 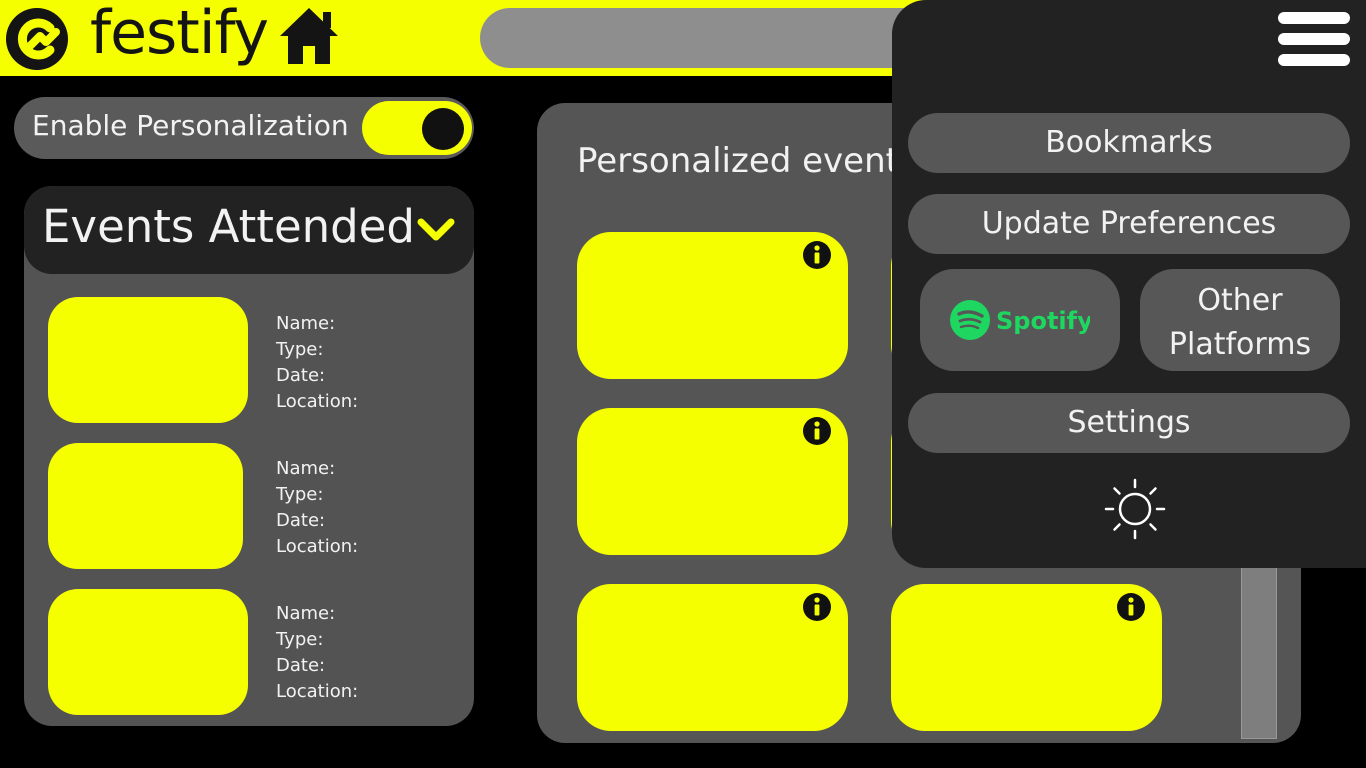 I want to click on other-platforms-button: Other Platforms, so click(x=1240, y=320).